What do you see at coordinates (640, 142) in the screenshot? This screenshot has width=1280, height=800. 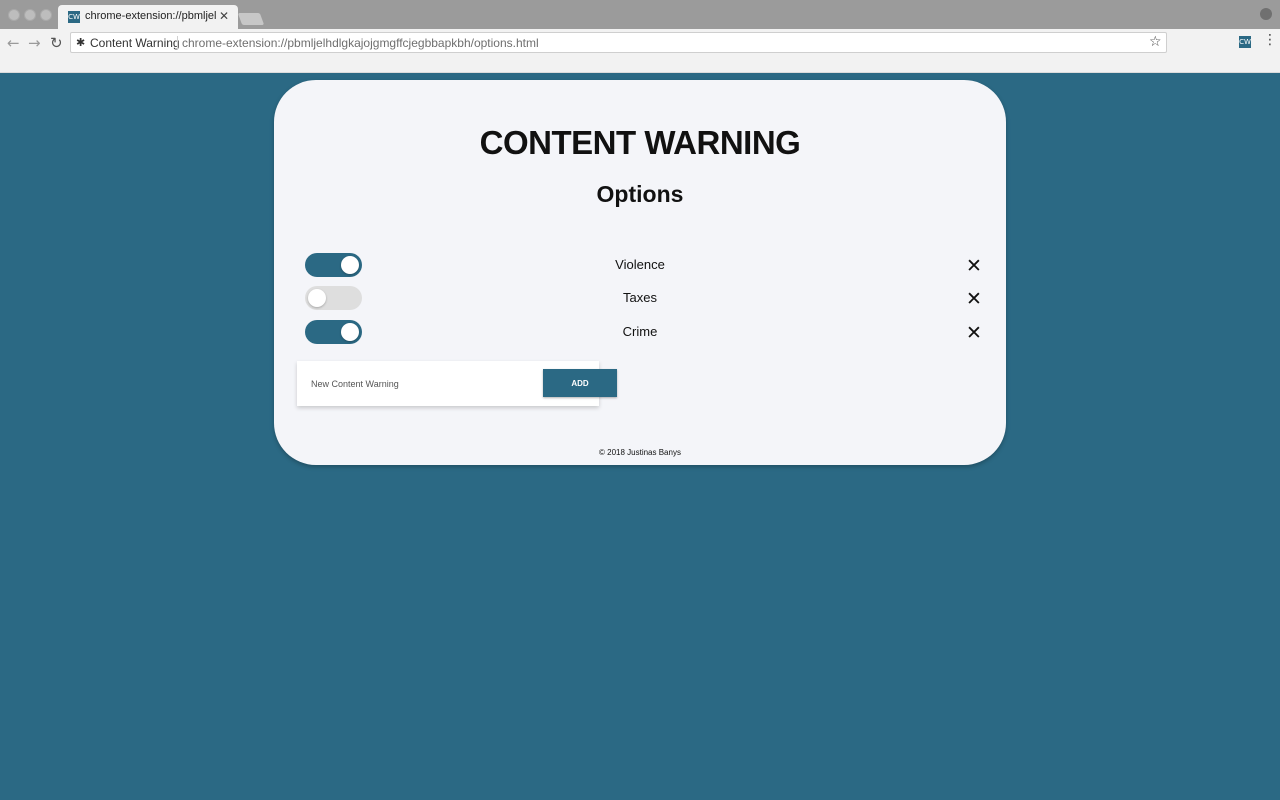 I see `page-title: CONTENT WARNING` at bounding box center [640, 142].